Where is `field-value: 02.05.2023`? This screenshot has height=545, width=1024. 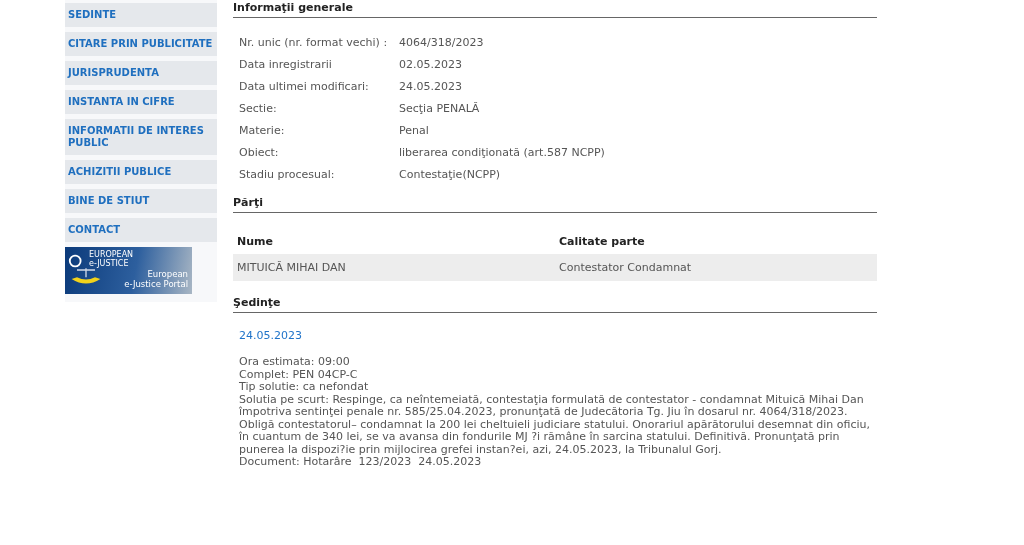 field-value: 02.05.2023 is located at coordinates (430, 64).